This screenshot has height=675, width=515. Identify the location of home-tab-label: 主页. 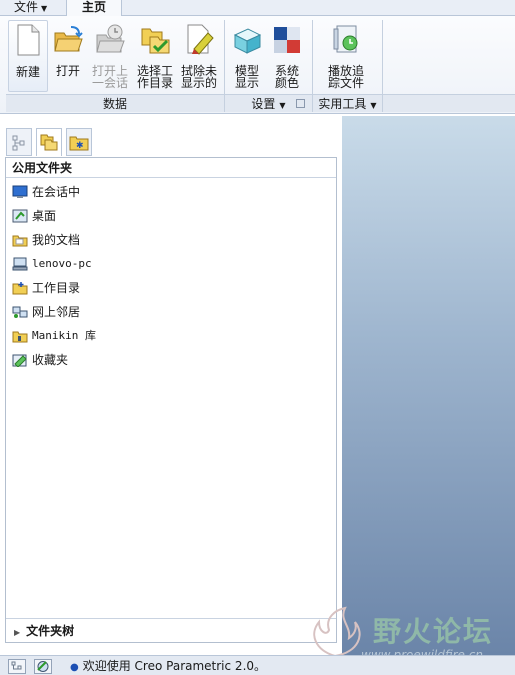
(93, 7).